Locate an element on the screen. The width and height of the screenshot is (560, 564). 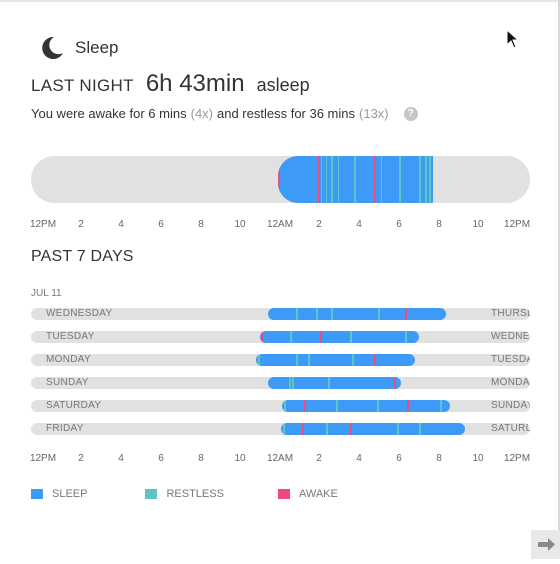
panel-title: Sleep is located at coordinates (97, 47).